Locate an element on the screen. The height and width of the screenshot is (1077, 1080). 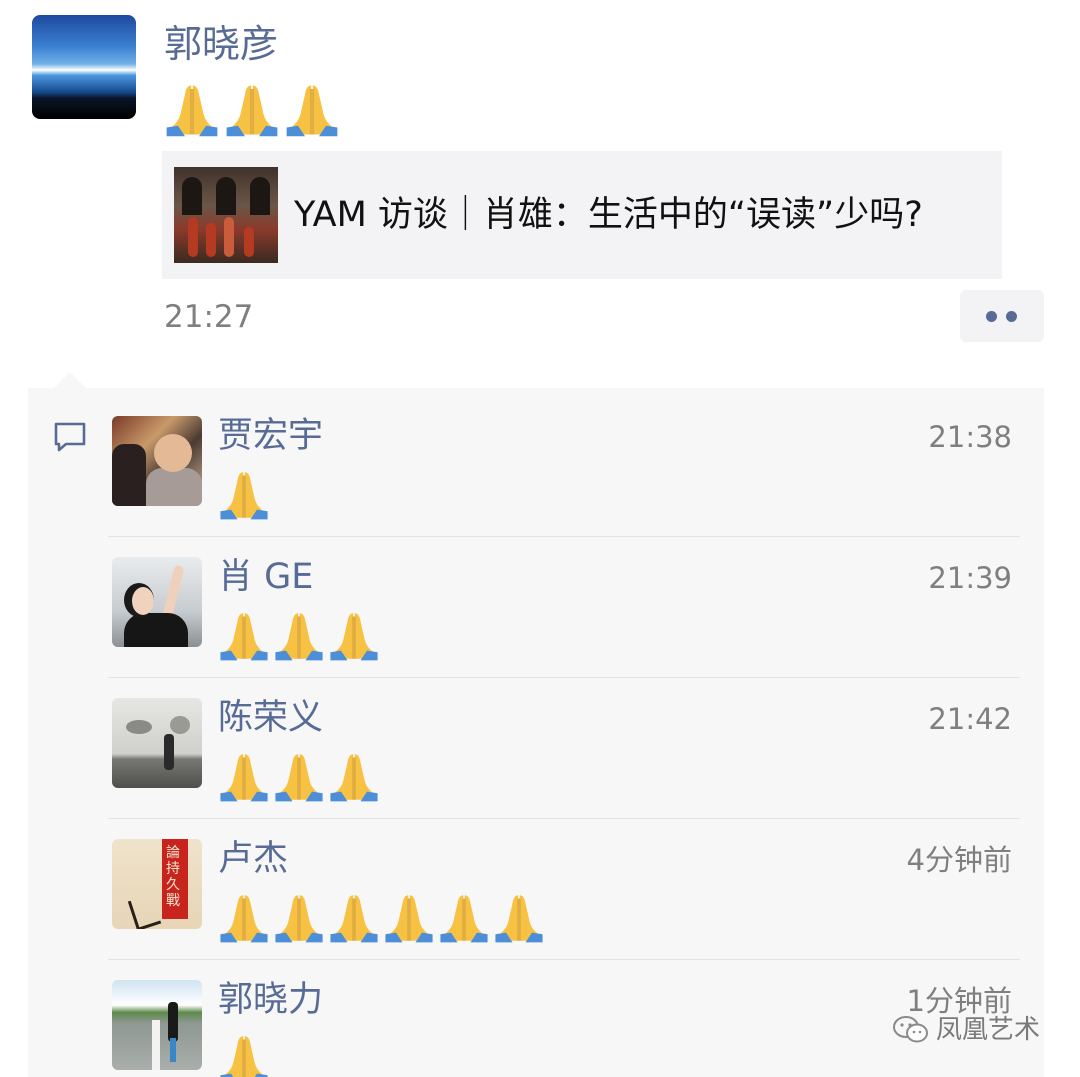
article-title: YAM 访谈｜肖雄：生活中的“误读”少吗? is located at coordinates (608, 215).